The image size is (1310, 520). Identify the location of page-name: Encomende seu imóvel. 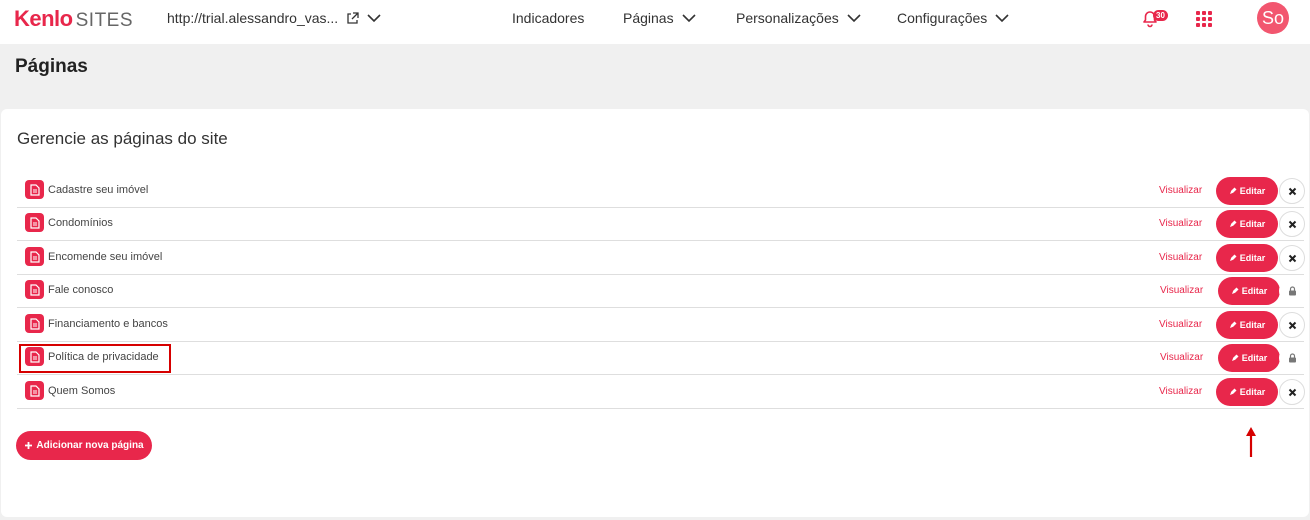
(105, 257).